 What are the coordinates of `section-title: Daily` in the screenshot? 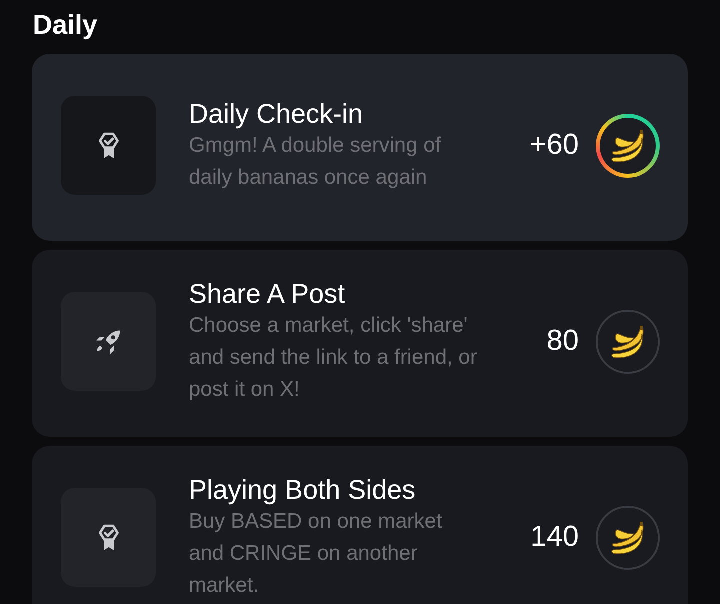 It's located at (65, 25).